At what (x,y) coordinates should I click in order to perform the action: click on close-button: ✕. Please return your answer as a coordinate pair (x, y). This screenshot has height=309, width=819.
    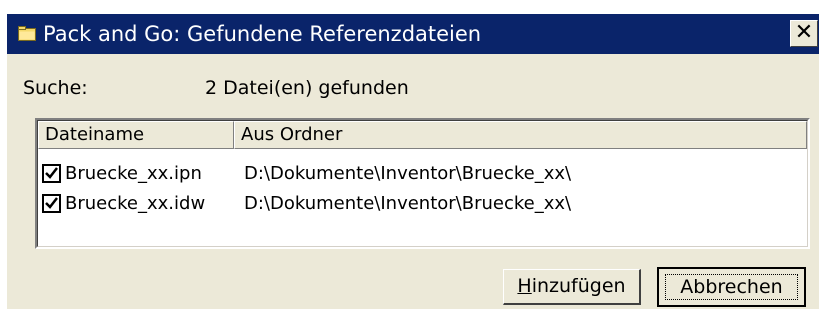
    Looking at the image, I should click on (804, 33).